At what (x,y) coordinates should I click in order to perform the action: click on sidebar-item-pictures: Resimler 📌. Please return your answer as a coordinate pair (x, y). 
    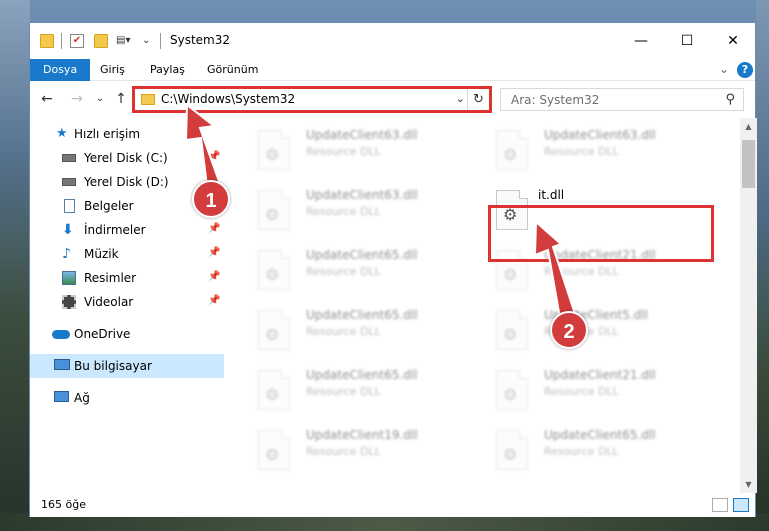
    Looking at the image, I should click on (127, 278).